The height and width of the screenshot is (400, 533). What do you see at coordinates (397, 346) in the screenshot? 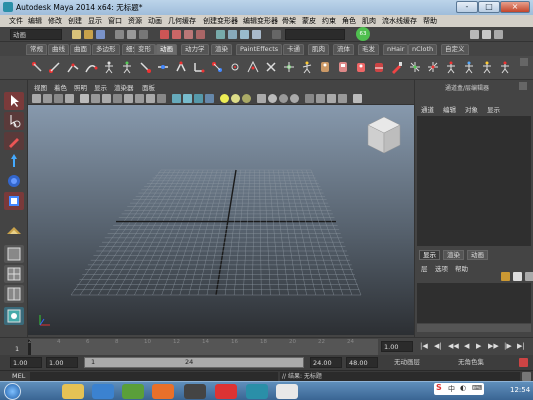
I see `current-time-field: 1.00` at bounding box center [397, 346].